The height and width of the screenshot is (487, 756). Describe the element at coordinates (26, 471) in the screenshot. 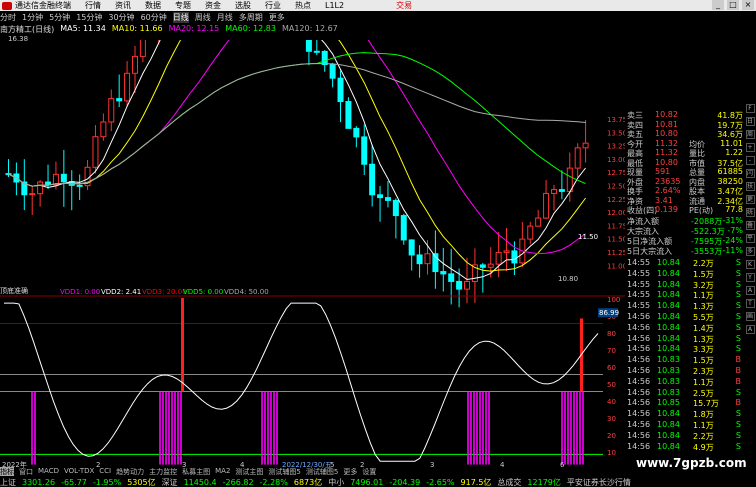

I see `indicator-tab: 窗口` at that location.